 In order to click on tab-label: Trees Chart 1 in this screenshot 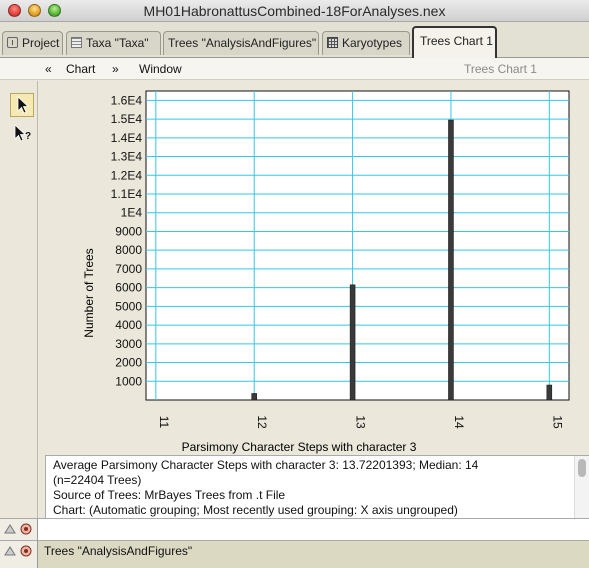, I will do `click(456, 41)`.